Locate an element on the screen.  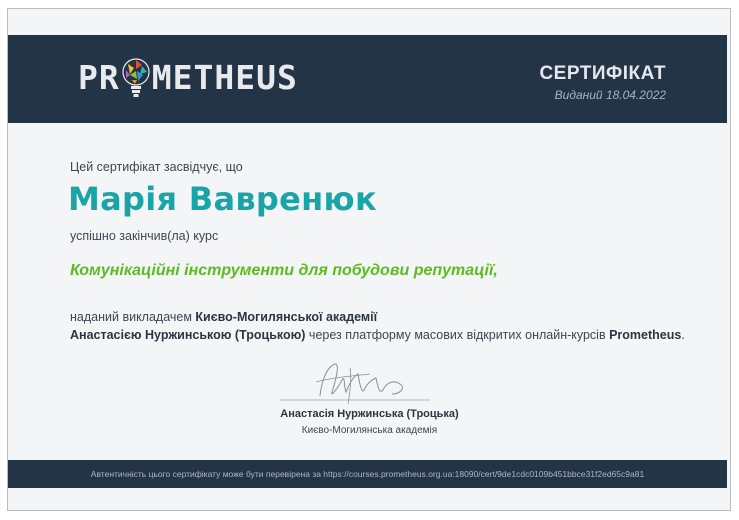
lightbulb-icon is located at coordinates (136, 77).